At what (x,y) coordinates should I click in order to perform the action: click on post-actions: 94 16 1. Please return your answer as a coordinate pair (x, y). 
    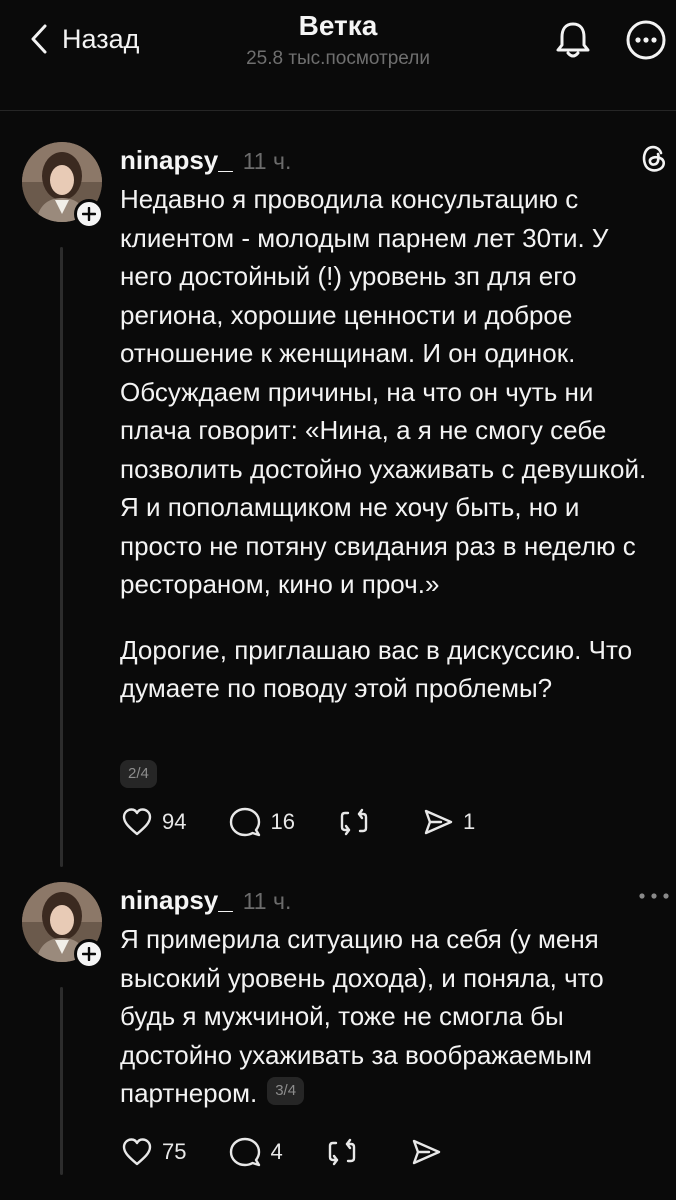
    Looking at the image, I should click on (318, 822).